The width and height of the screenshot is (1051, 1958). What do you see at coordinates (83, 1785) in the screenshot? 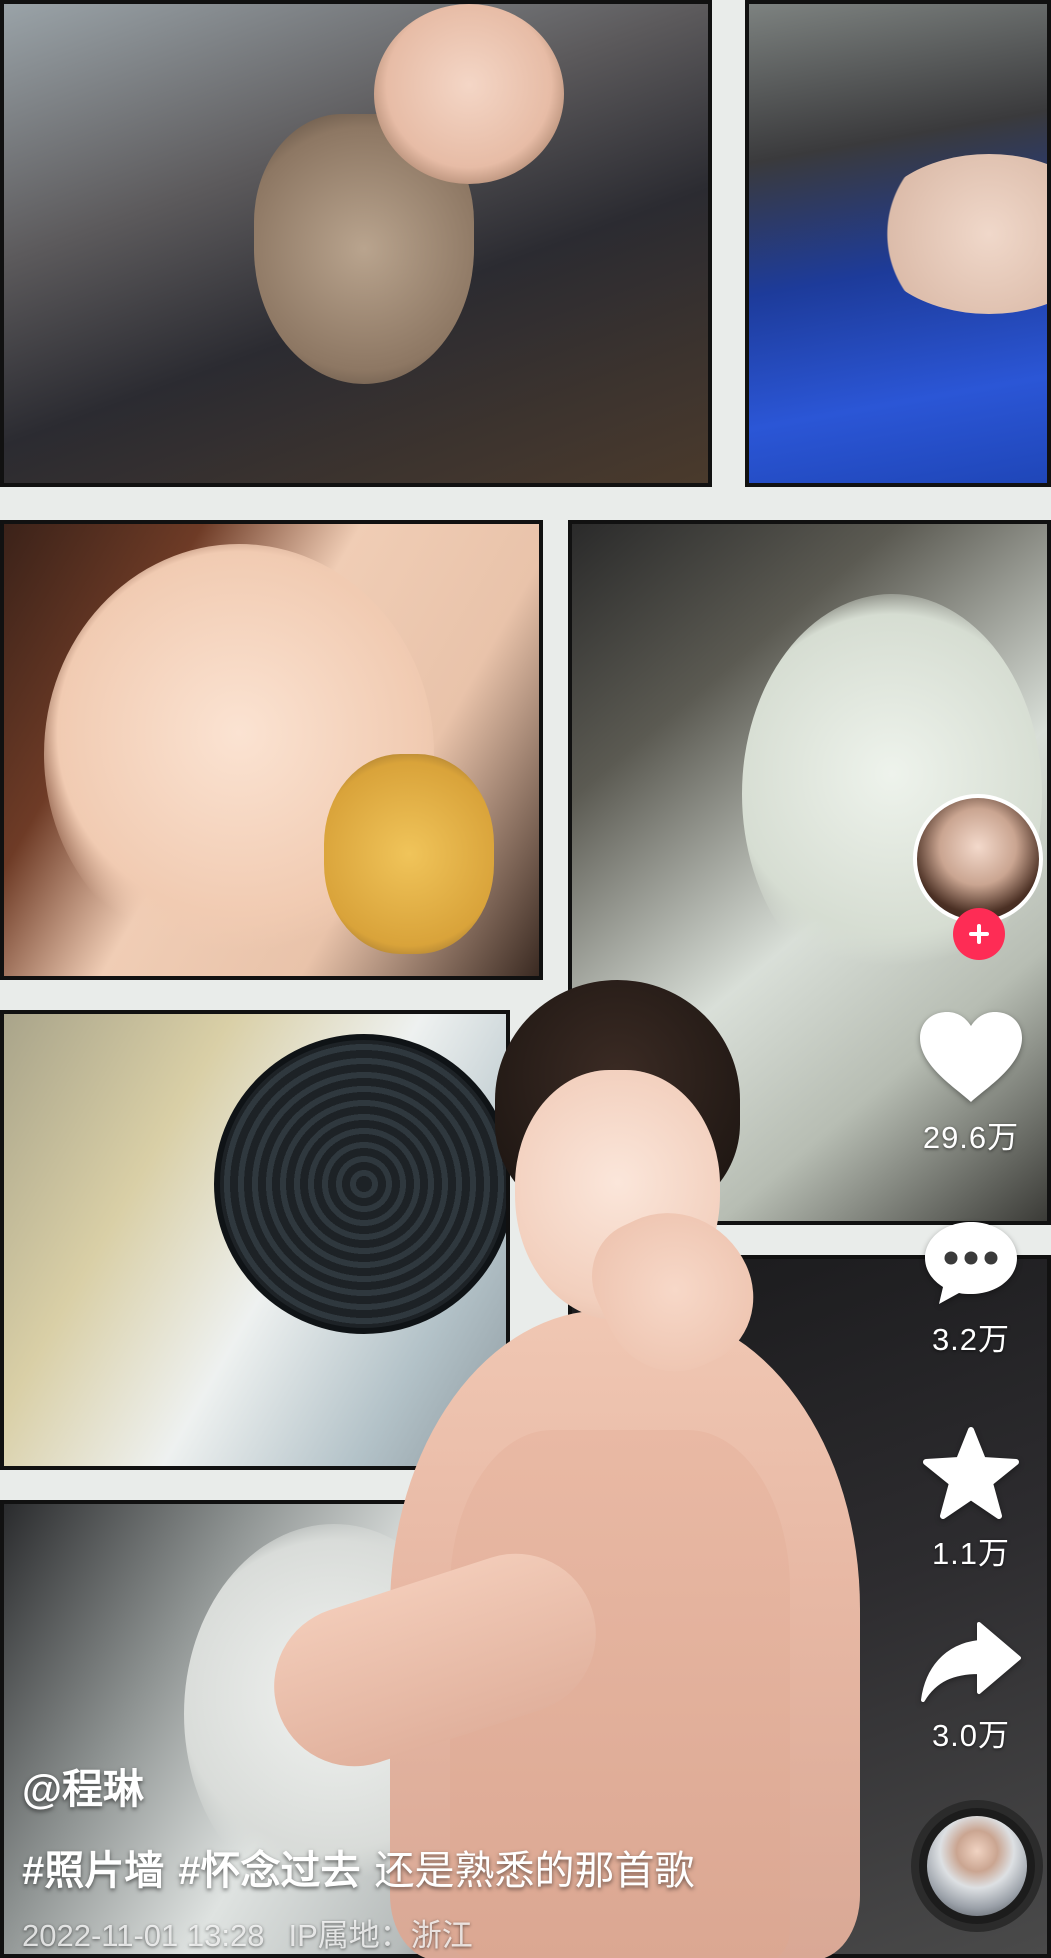
I see `author-name: @程琳` at bounding box center [83, 1785].